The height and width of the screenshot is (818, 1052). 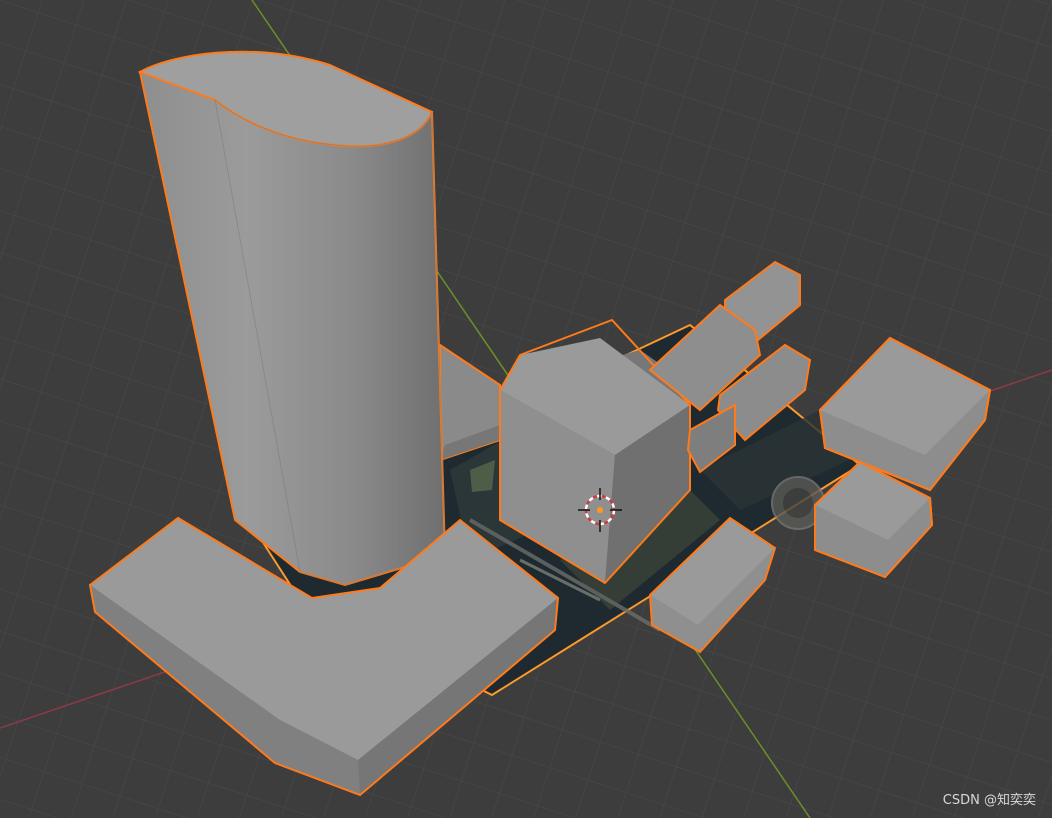 What do you see at coordinates (989, 800) in the screenshot?
I see `watermark-text: CSDN @知奕奕` at bounding box center [989, 800].